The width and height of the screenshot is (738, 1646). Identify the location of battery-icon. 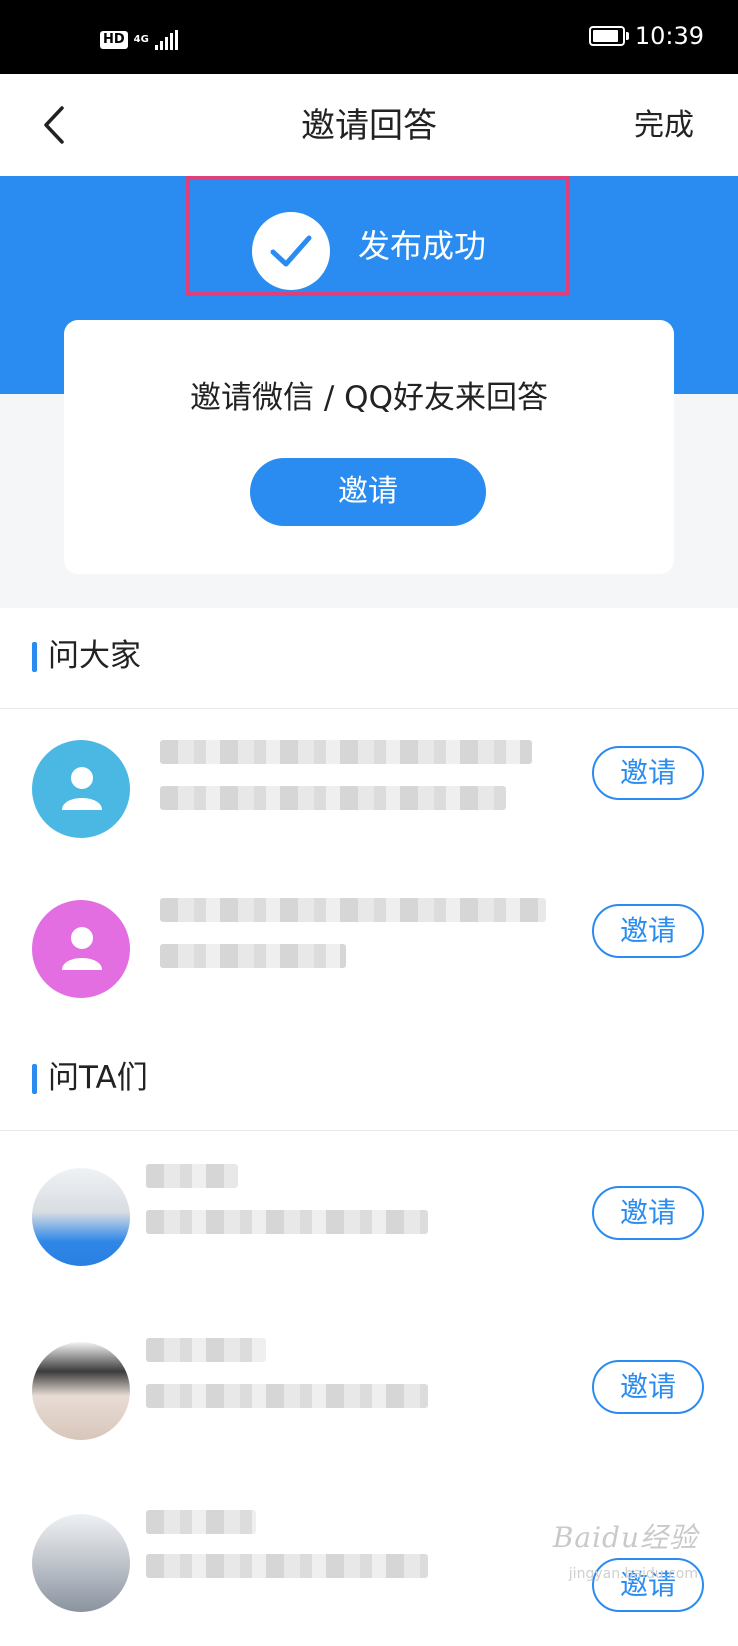
(608, 36).